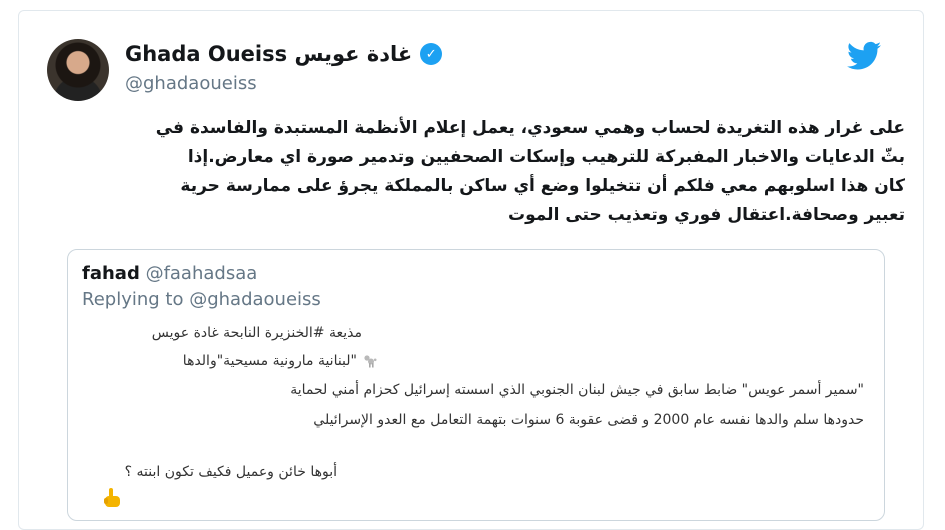 The width and height of the screenshot is (945, 530). I want to click on quoted-handle: @faahadsaa, so click(202, 273).